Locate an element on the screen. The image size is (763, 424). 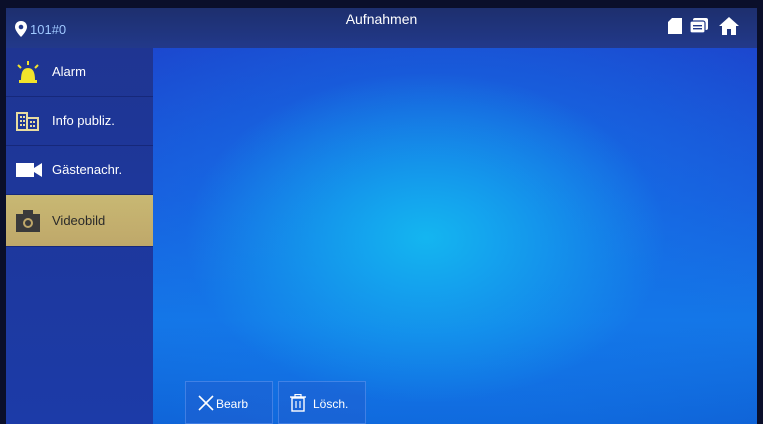
alarm-icon is located at coordinates (28, 72).